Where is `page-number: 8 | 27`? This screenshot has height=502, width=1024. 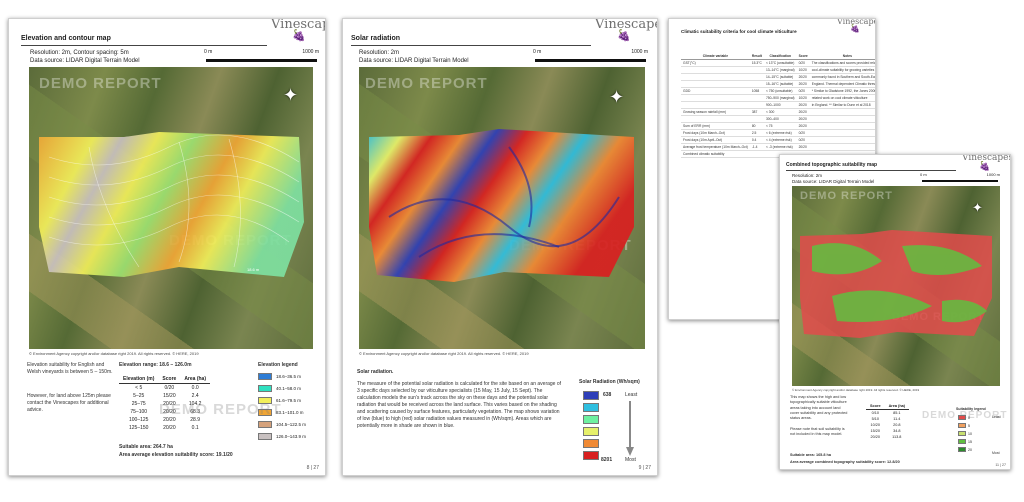
page-number: 8 | 27 is located at coordinates (312, 468).